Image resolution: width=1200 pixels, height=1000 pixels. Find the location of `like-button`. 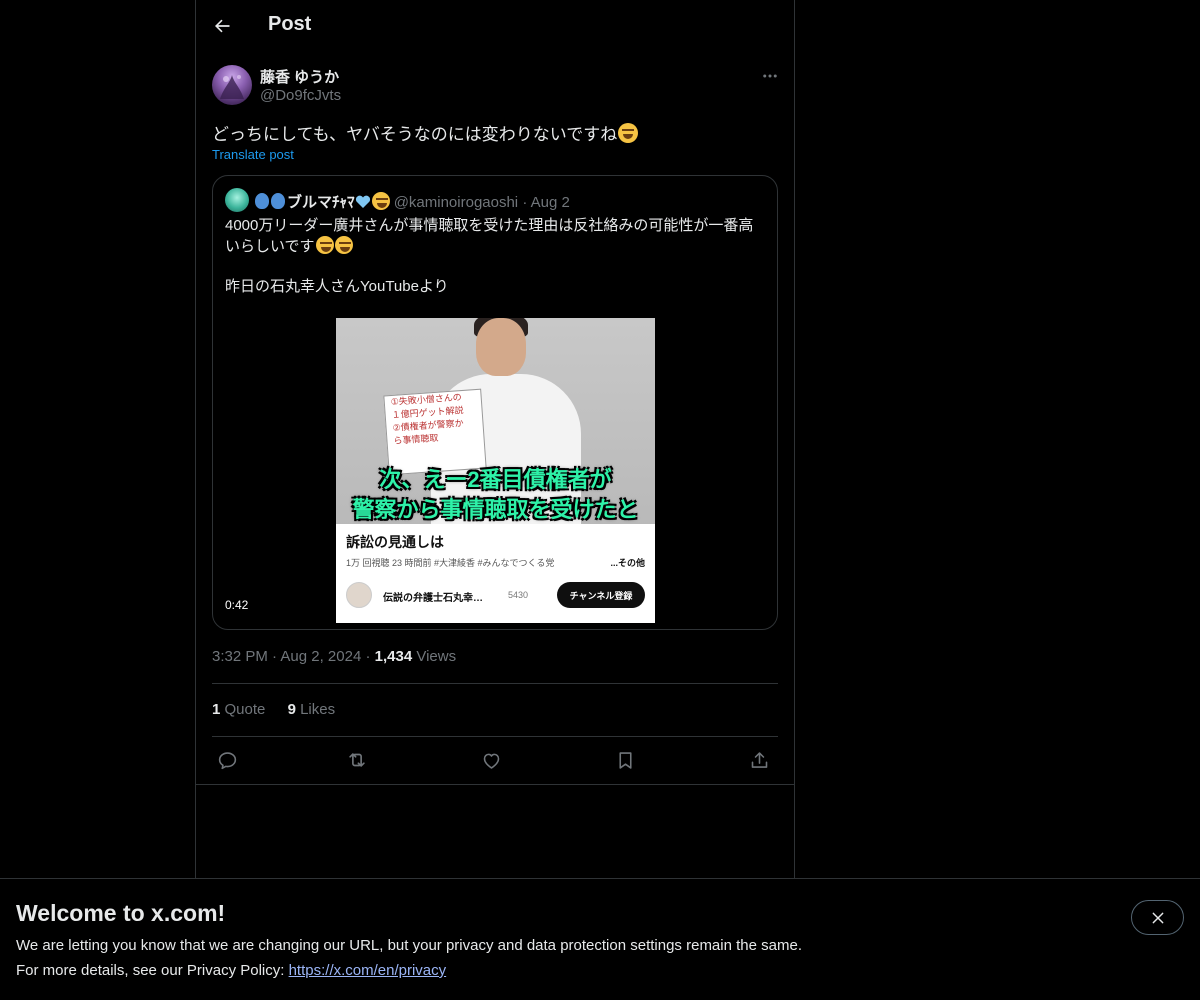

like-button is located at coordinates (491, 760).